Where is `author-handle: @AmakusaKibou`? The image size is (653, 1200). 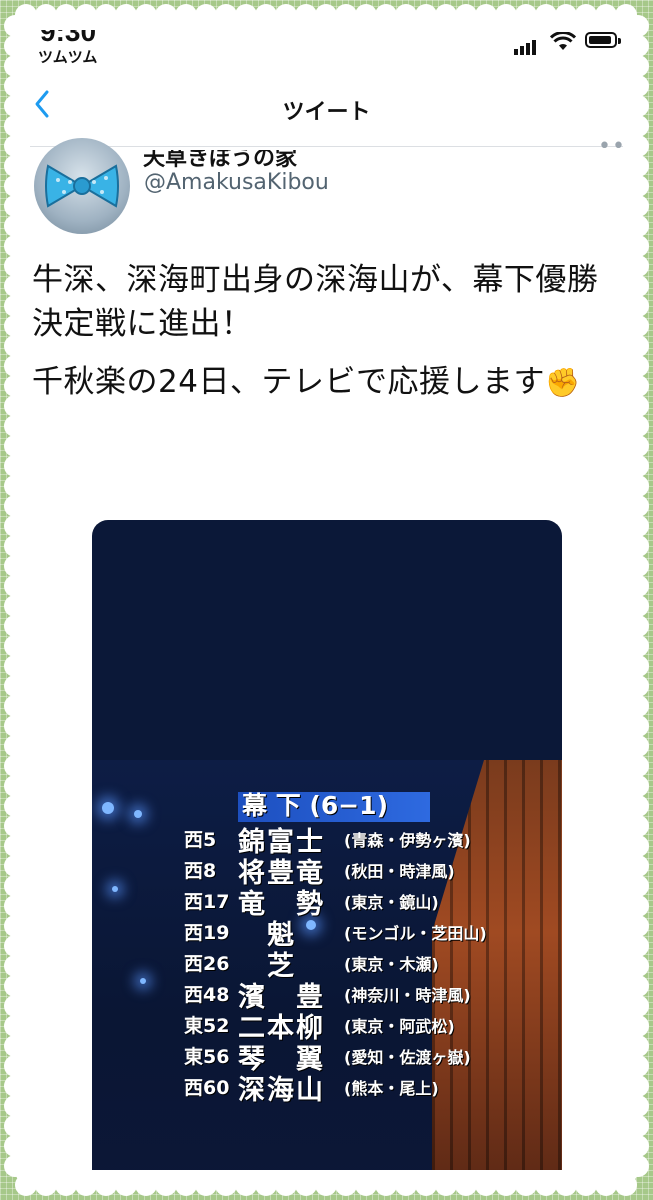
author-handle: @AmakusaKibou is located at coordinates (236, 182).